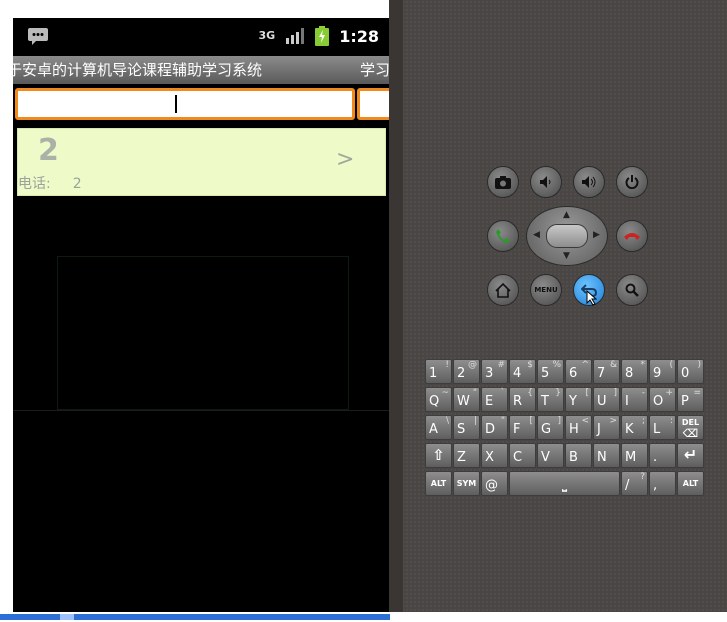 The image size is (727, 622). Describe the element at coordinates (690, 483) in the screenshot. I see `key-alt-right: ALT` at that location.